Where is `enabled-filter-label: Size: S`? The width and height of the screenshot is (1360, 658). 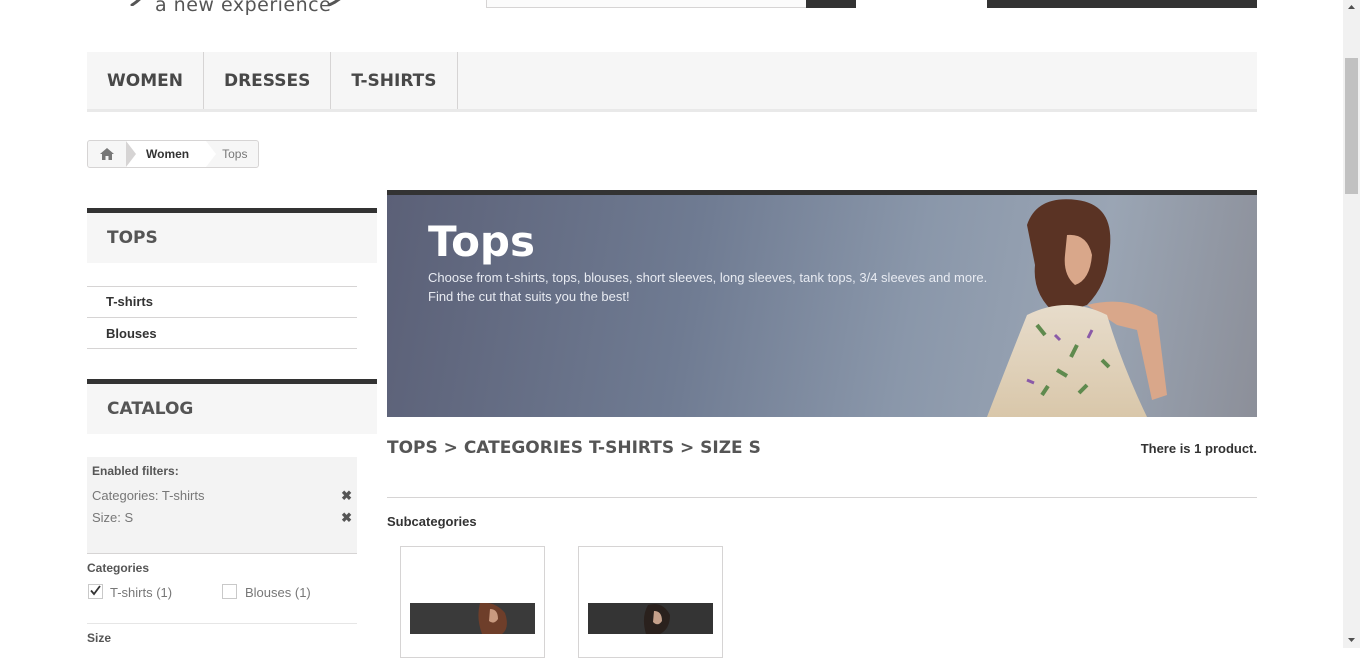
enabled-filter-label: Size: S is located at coordinates (113, 517).